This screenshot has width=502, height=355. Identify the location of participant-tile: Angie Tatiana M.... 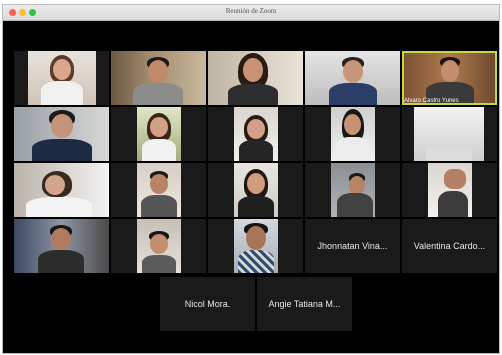
(304, 304).